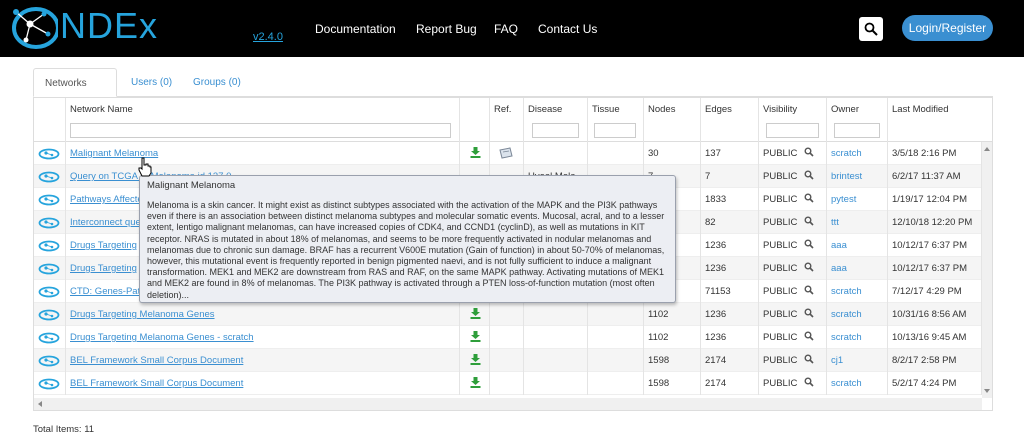 This screenshot has height=437, width=1024. Describe the element at coordinates (658, 337) in the screenshot. I see `nodes-value: 1102` at that location.